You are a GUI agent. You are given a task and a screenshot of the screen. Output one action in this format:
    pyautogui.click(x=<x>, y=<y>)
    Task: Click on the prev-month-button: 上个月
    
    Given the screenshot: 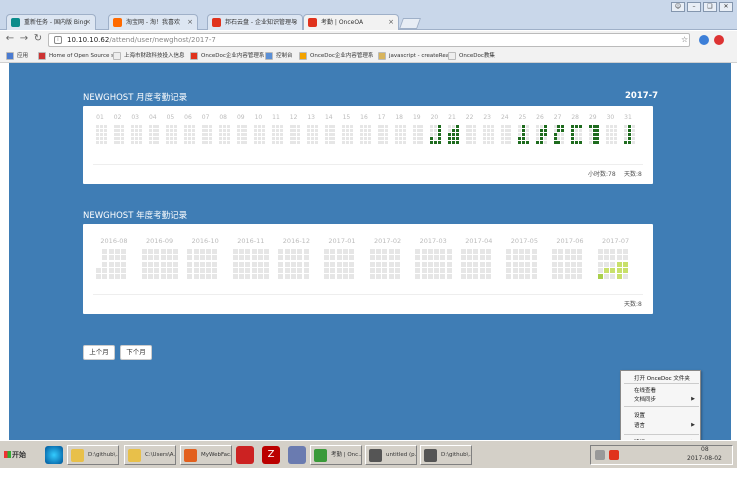 What is the action you would take?
    pyautogui.click(x=99, y=352)
    